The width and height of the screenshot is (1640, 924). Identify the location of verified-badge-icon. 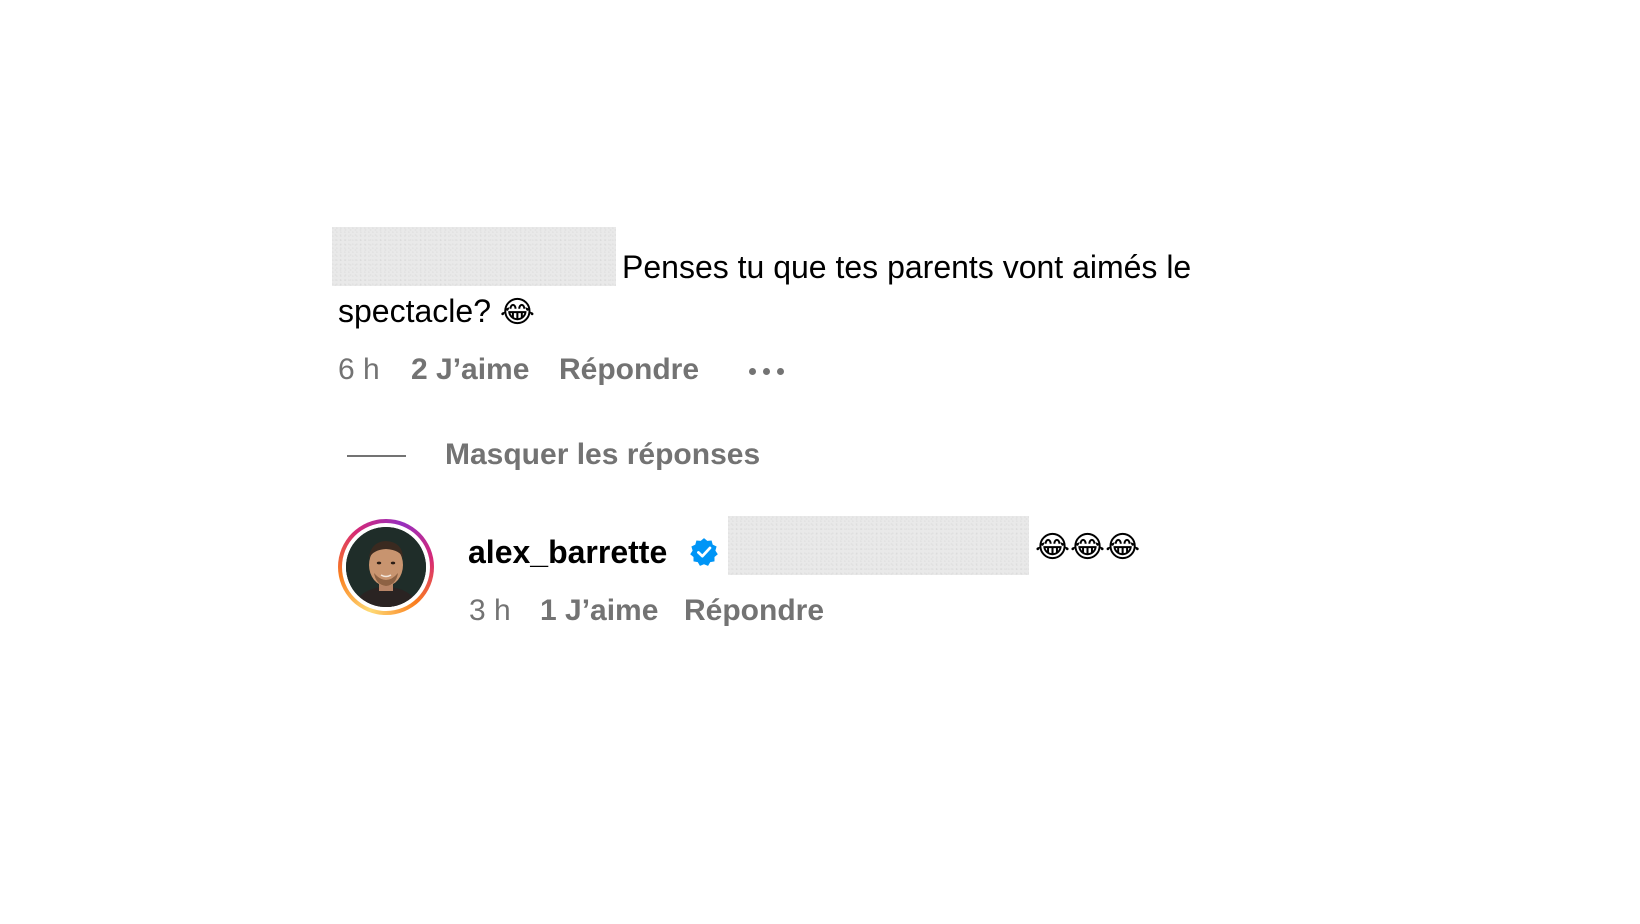
(704, 552).